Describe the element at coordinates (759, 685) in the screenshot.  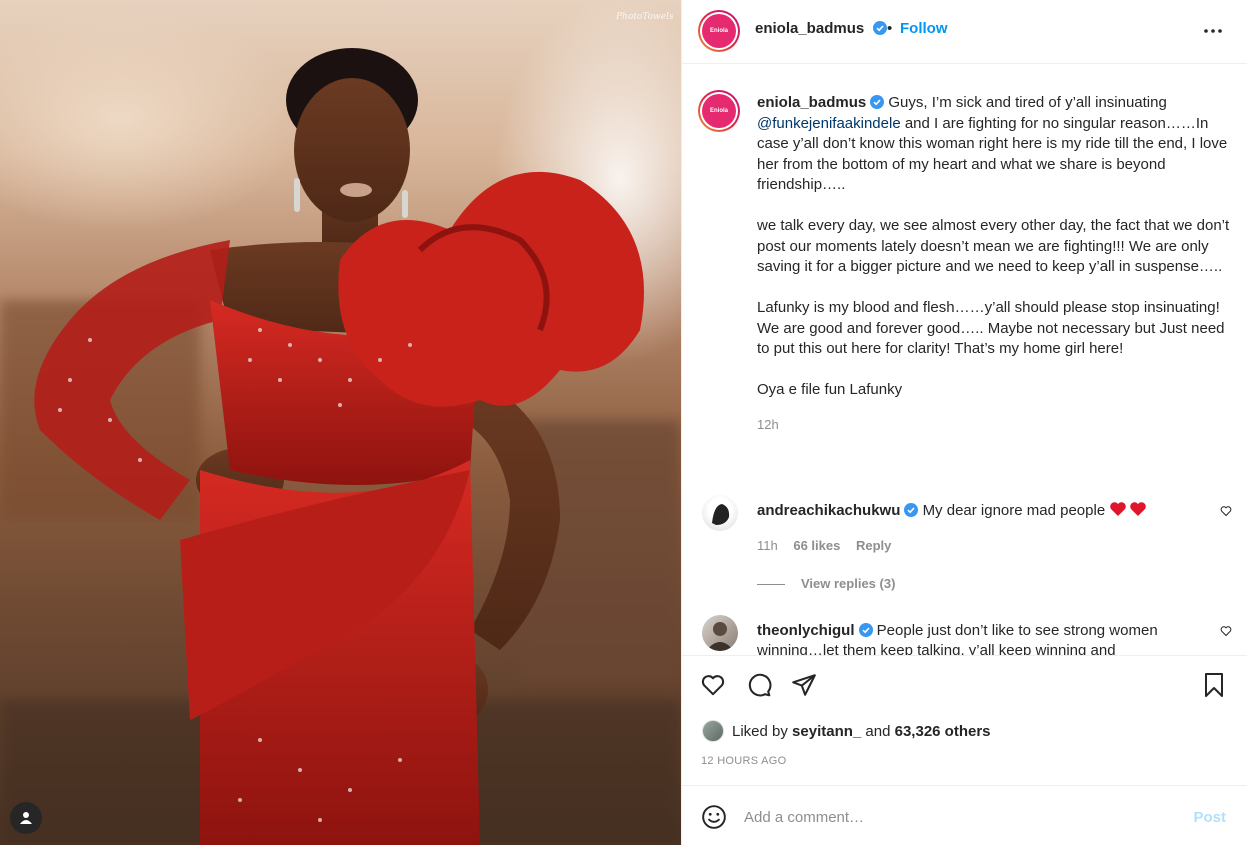
I see `comment-bubble-icon` at that location.